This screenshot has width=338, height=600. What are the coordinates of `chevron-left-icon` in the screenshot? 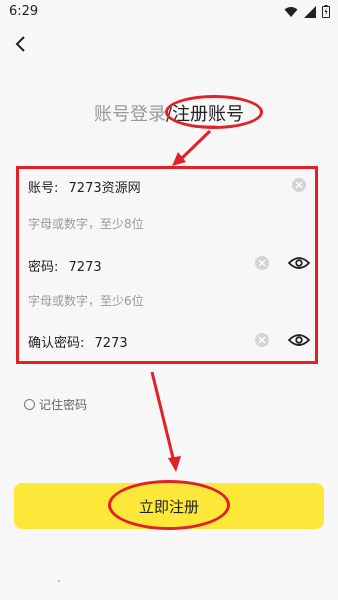 It's located at (20, 44).